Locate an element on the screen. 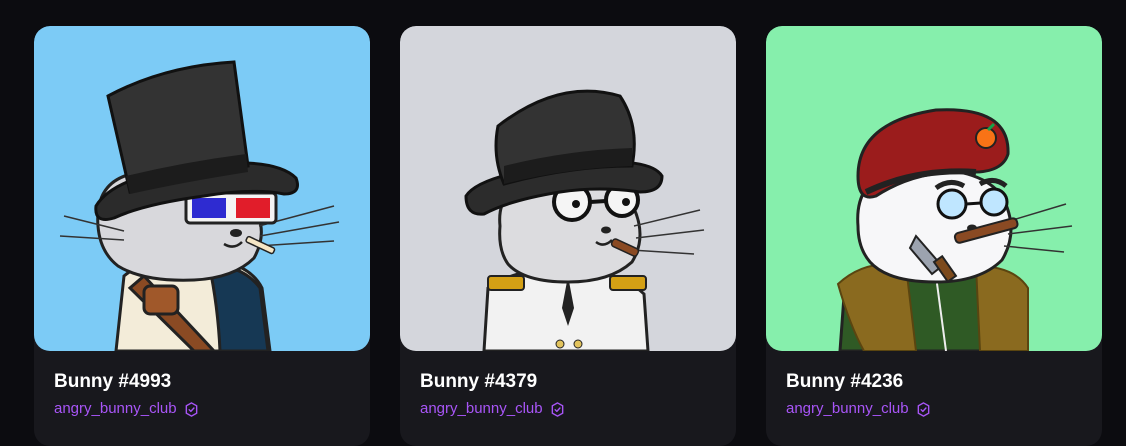 The image size is (1126, 446). nft-card-info: Bunny #4236 angry_bunny_club is located at coordinates (934, 384).